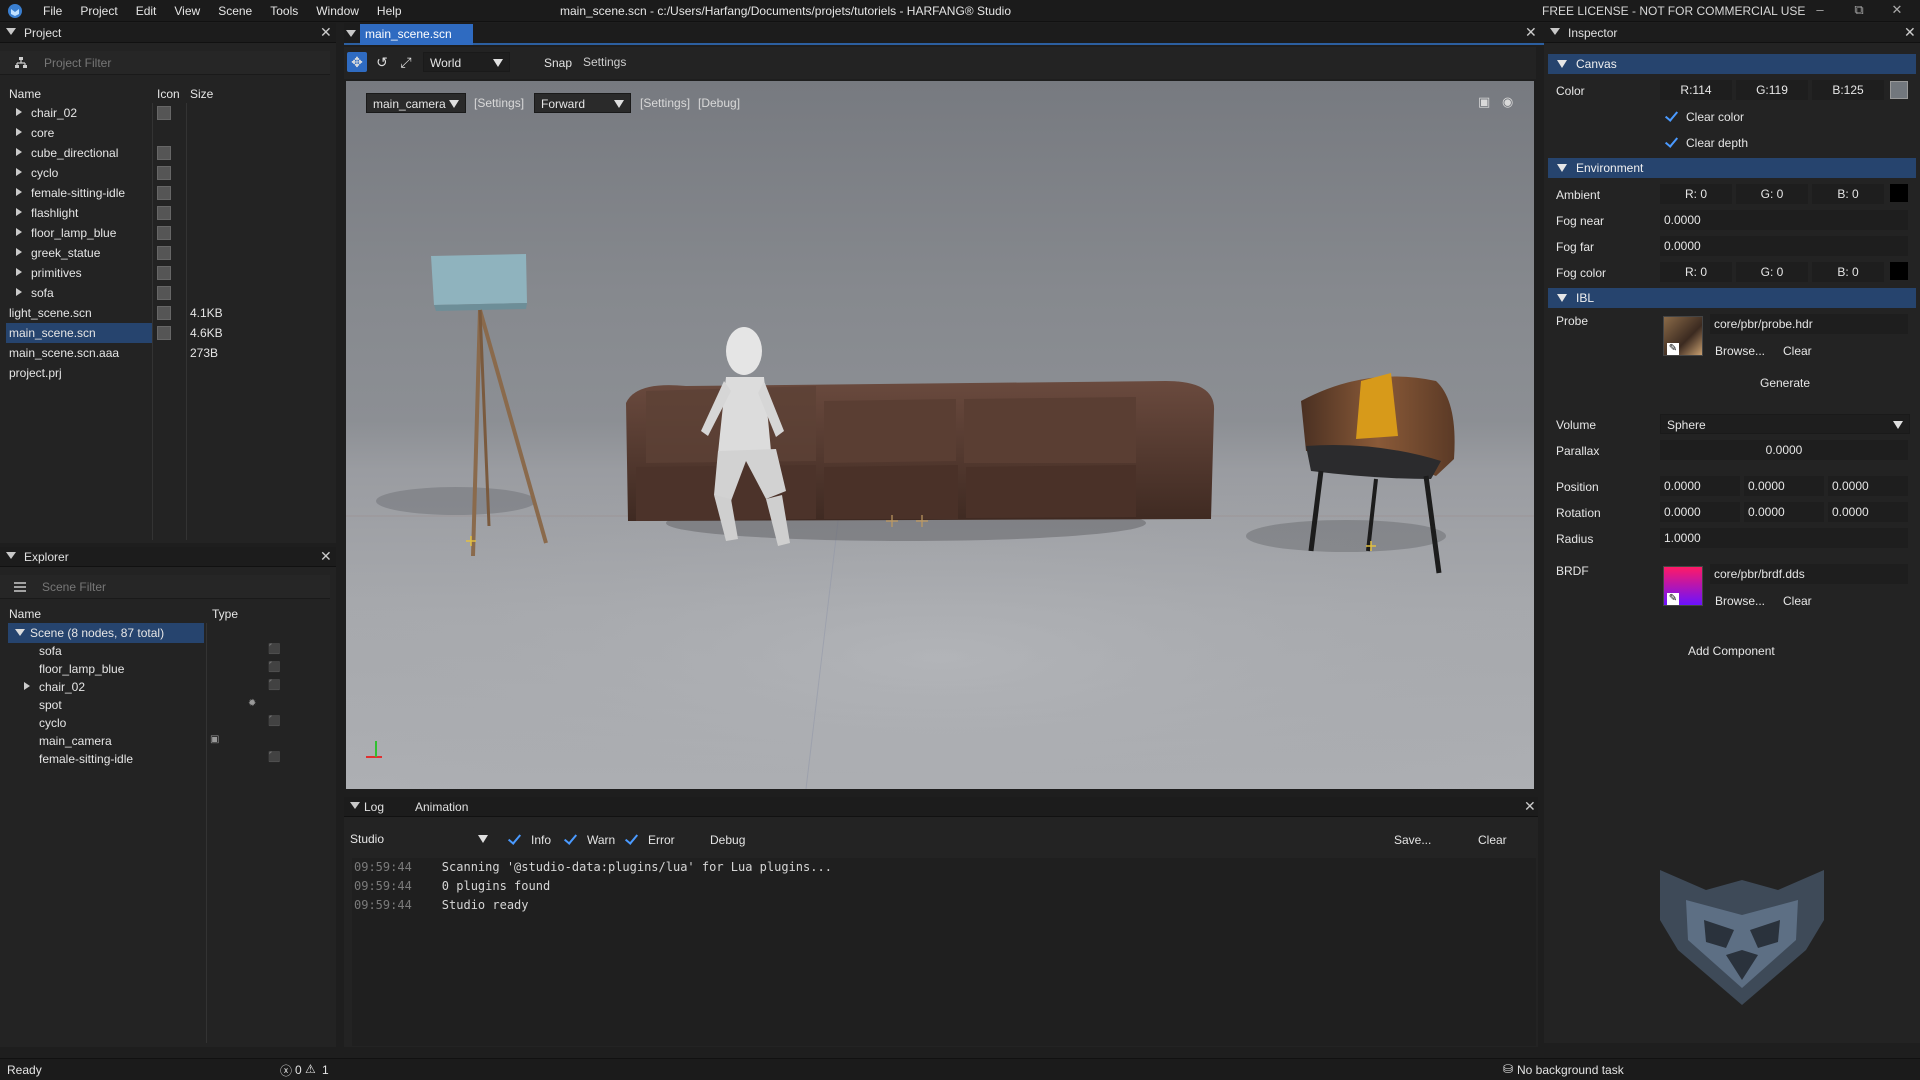 The width and height of the screenshot is (1920, 1080). I want to click on column-type: Type, so click(225, 614).